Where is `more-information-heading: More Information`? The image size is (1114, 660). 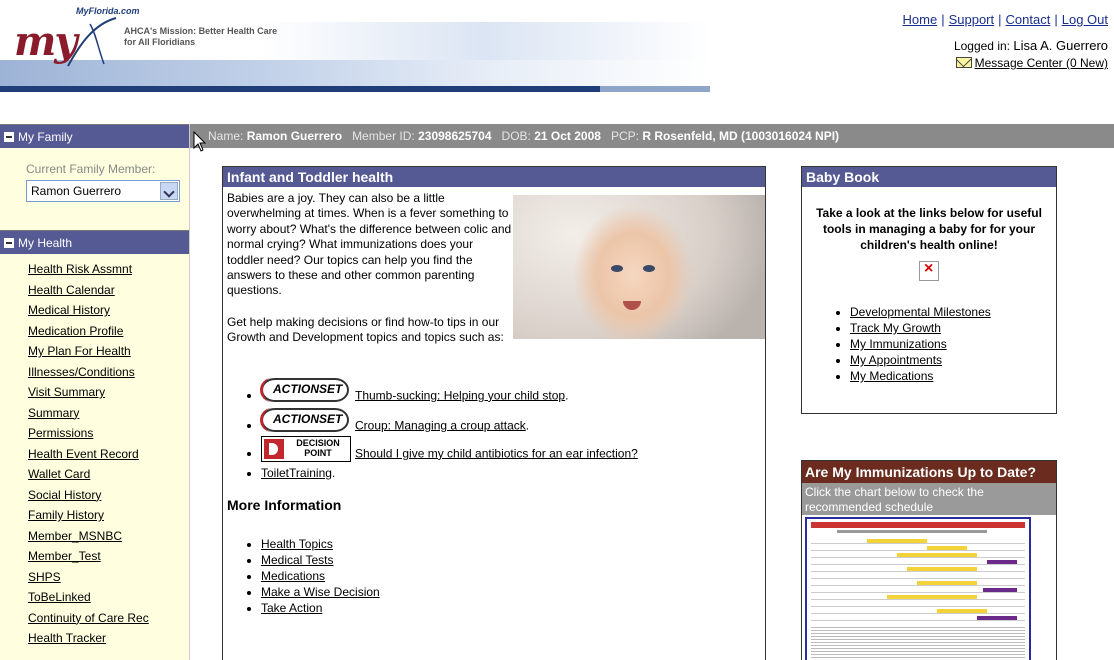 more-information-heading: More Information is located at coordinates (284, 504).